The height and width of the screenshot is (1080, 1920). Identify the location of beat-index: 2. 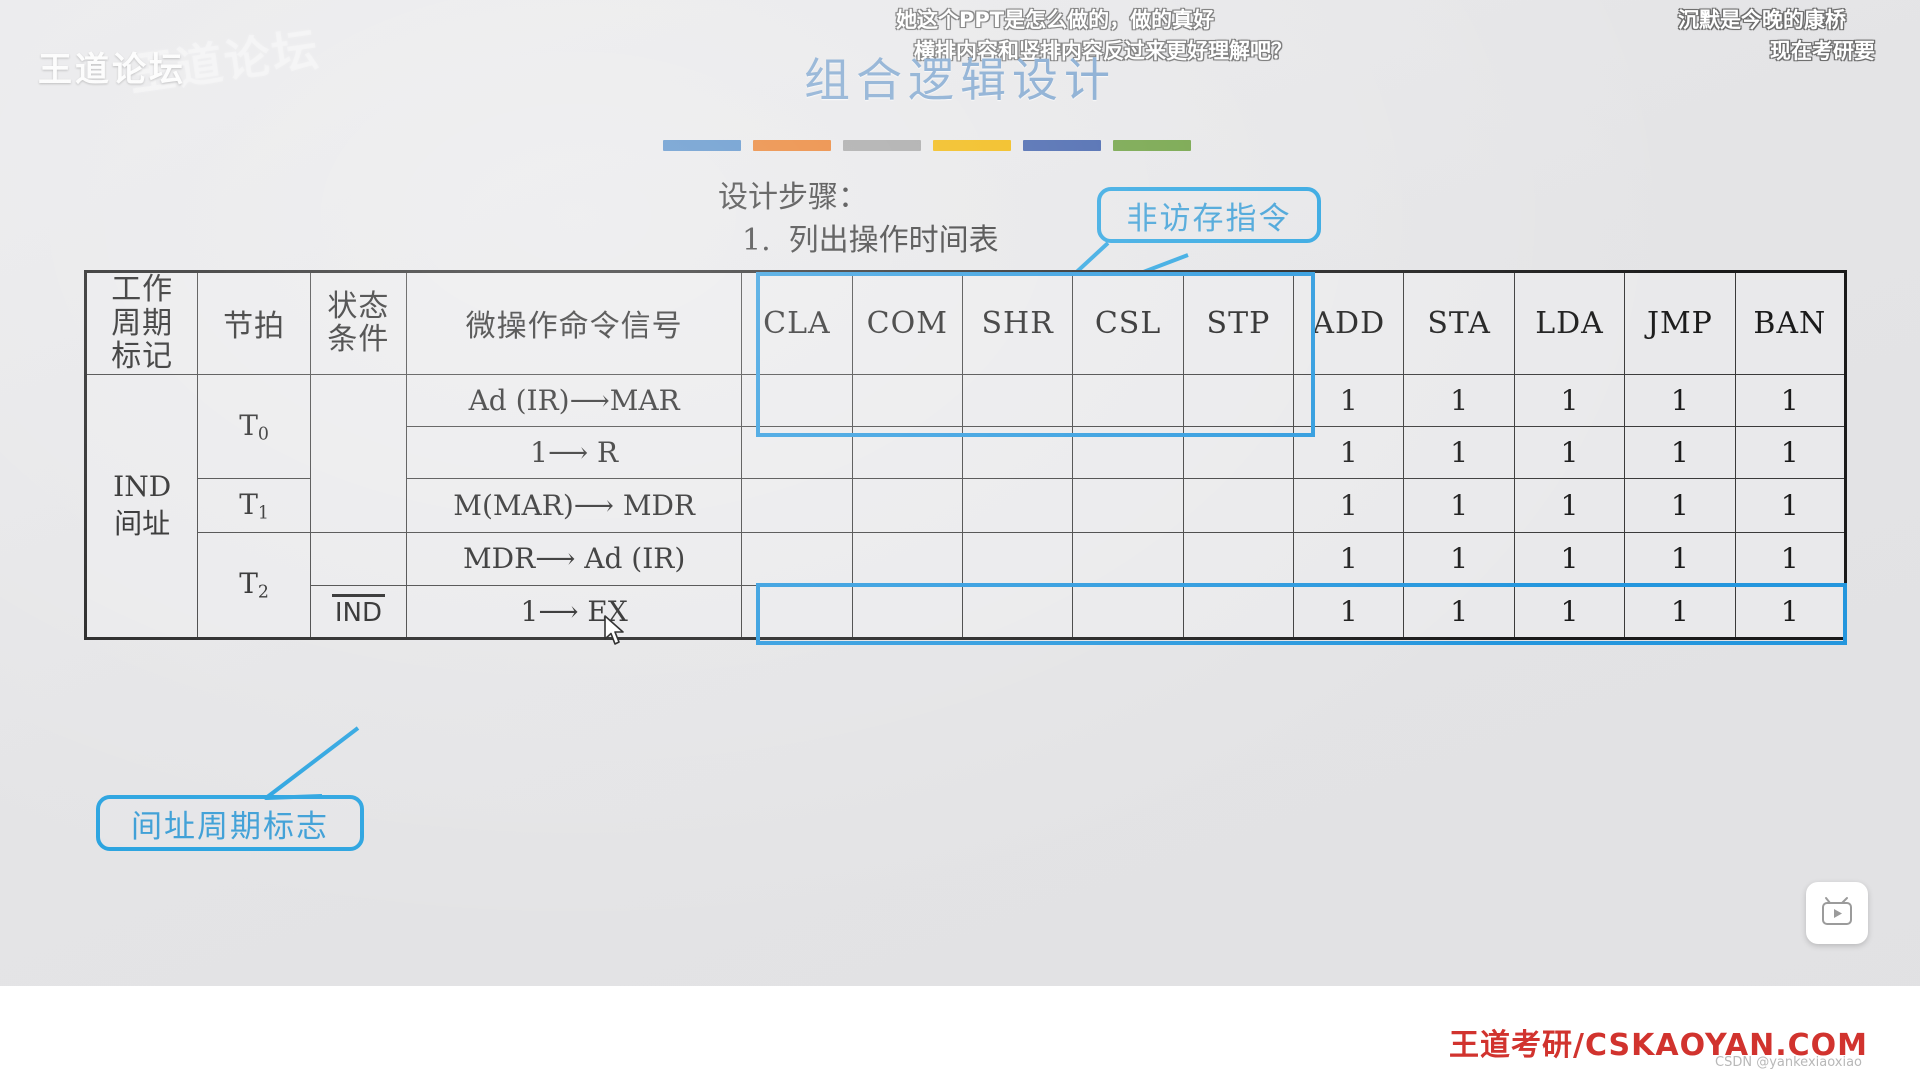
(263, 592).